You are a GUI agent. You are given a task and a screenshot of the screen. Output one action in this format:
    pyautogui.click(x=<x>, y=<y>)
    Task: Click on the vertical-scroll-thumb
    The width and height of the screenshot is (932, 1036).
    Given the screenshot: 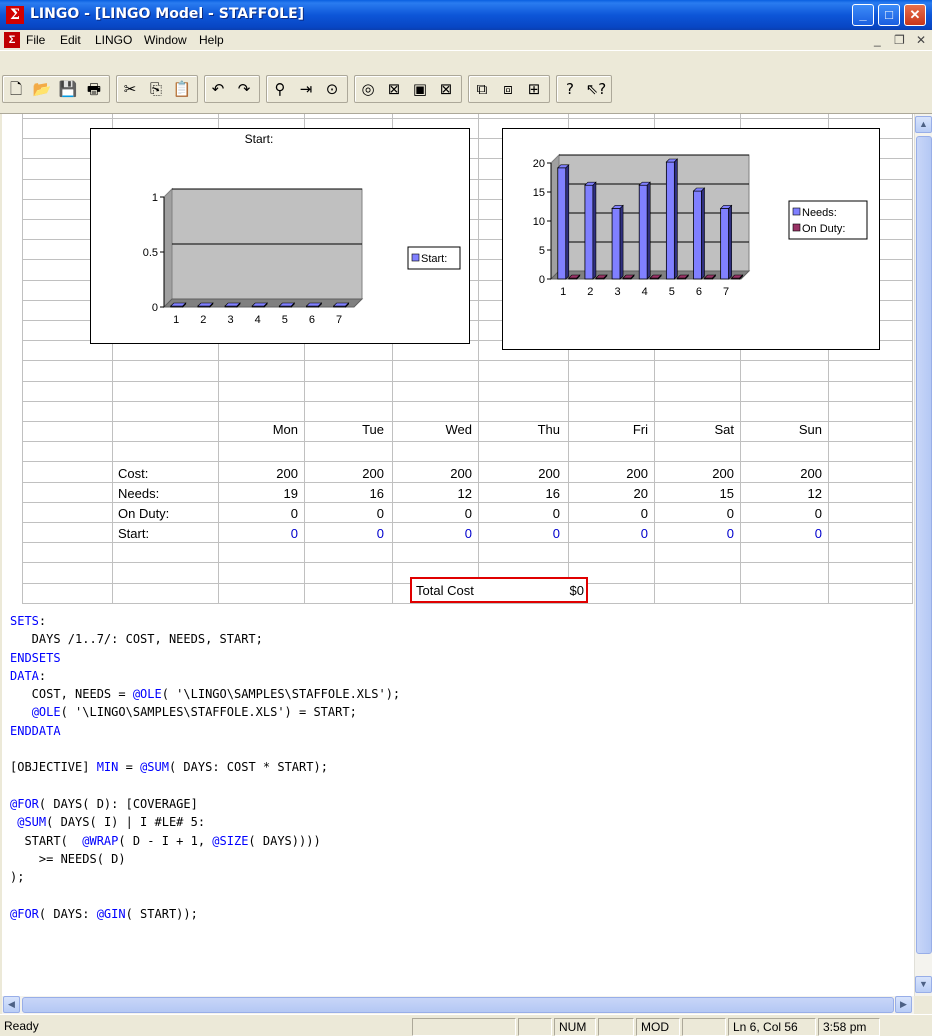 What is the action you would take?
    pyautogui.click(x=924, y=545)
    